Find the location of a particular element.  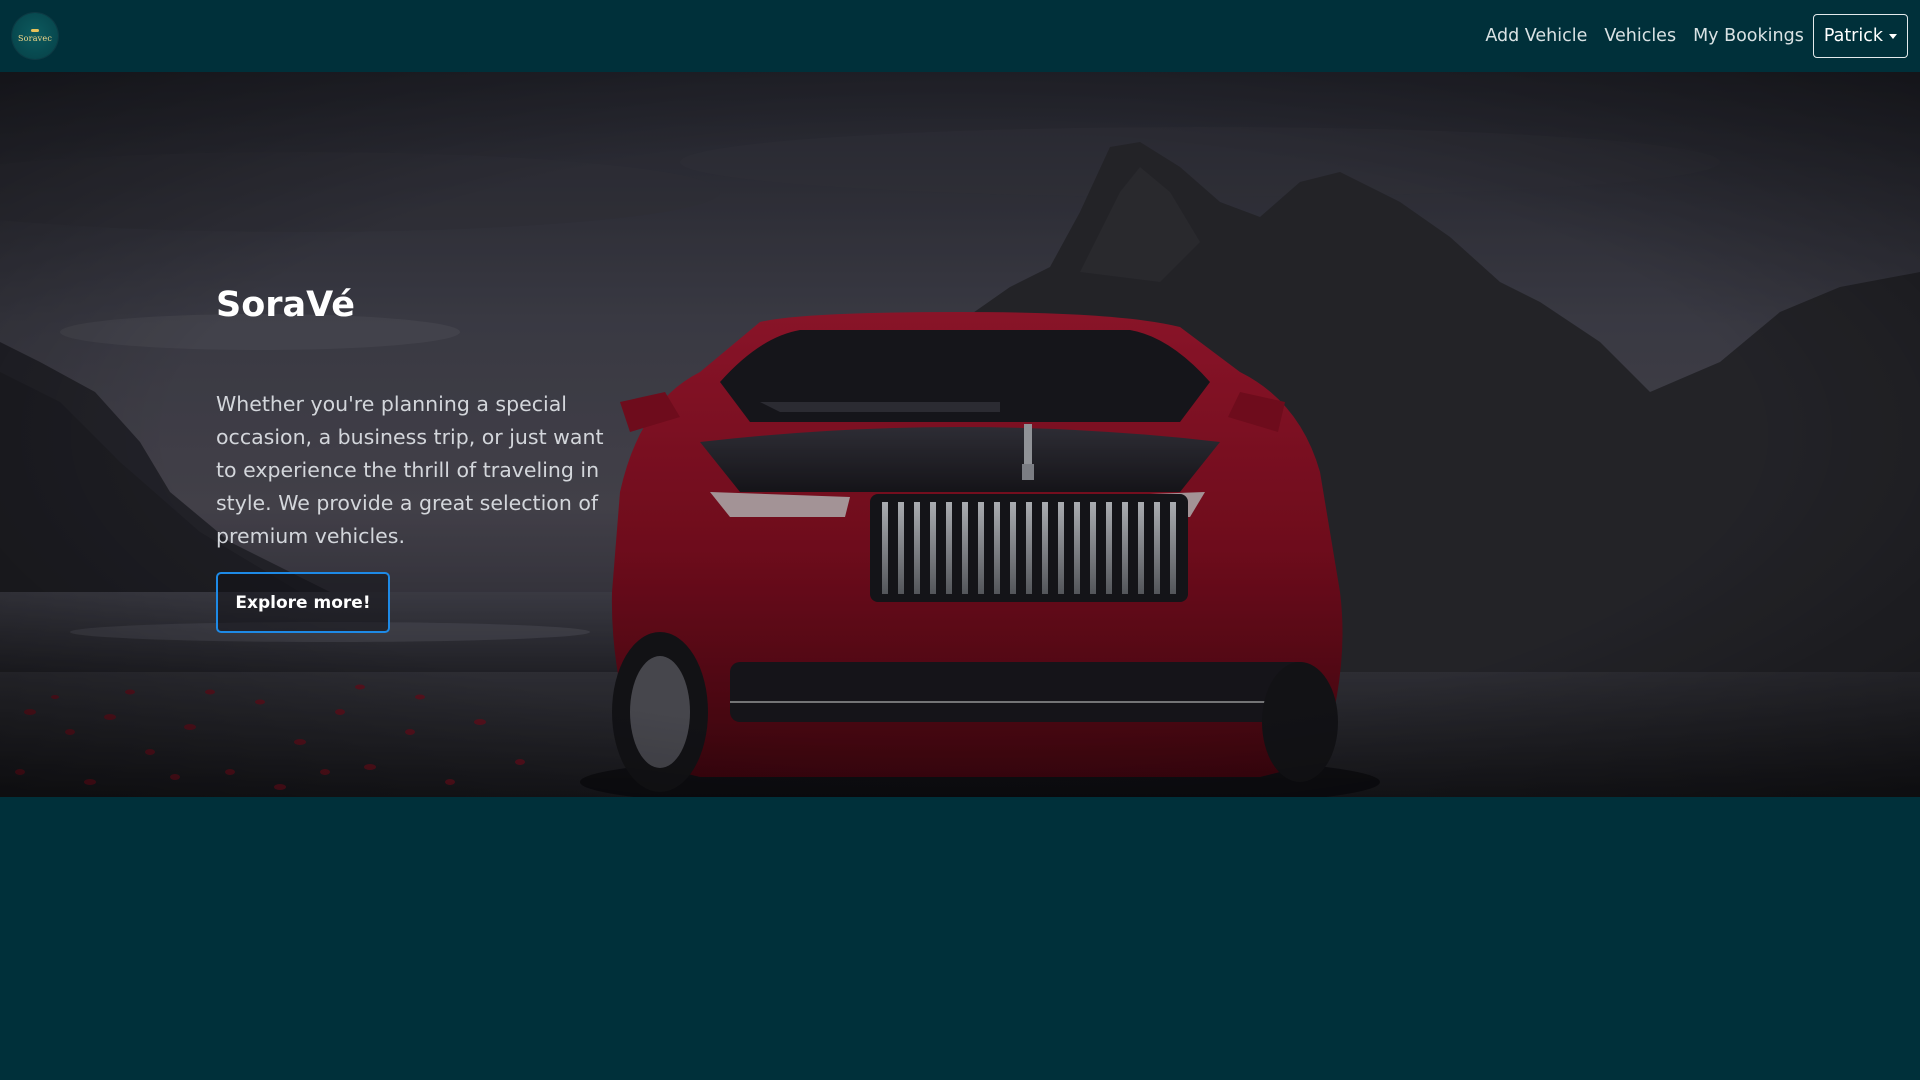

logo-crown-icon is located at coordinates (35, 30).